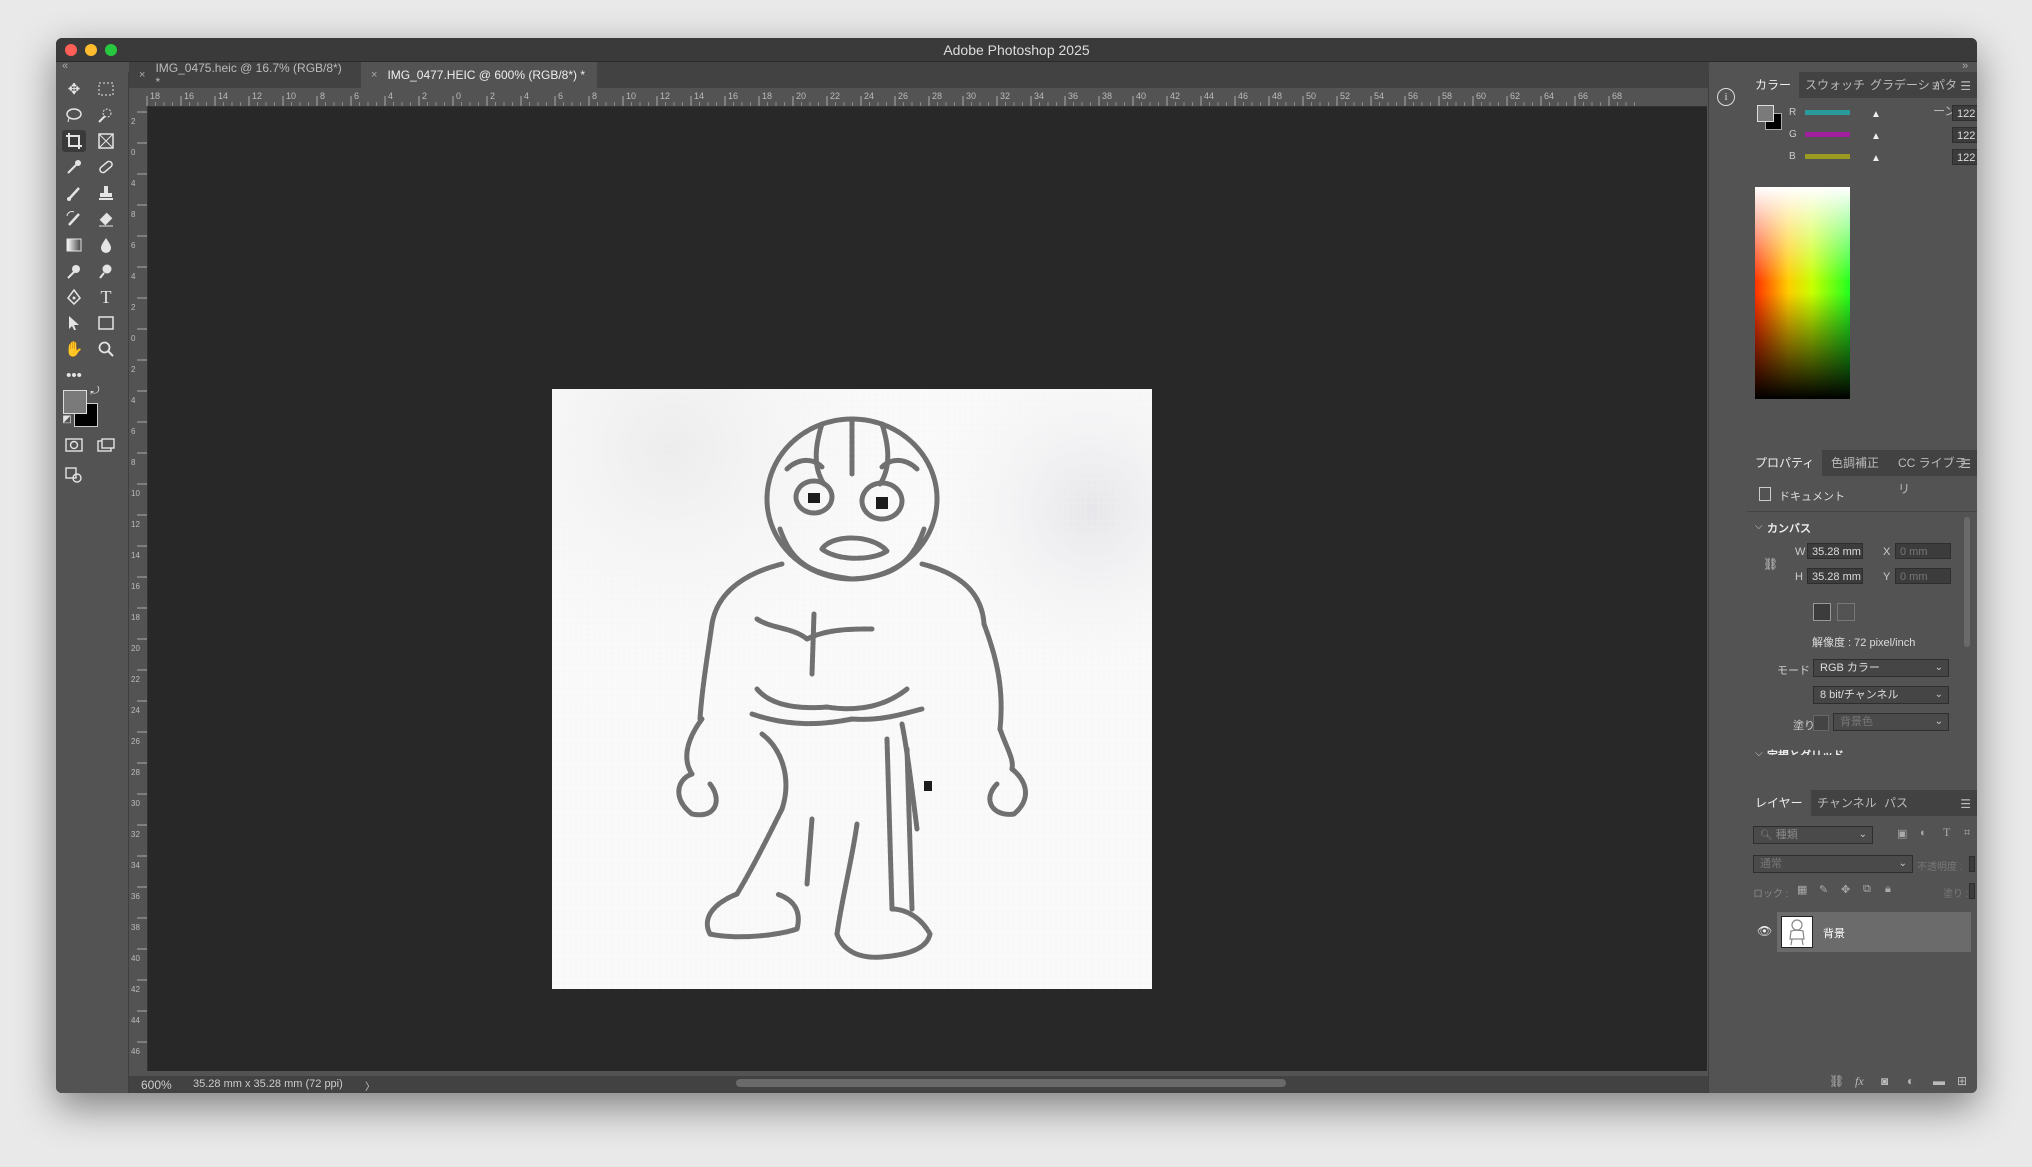  What do you see at coordinates (67, 419) in the screenshot?
I see `default-colors-icon: ◩` at bounding box center [67, 419].